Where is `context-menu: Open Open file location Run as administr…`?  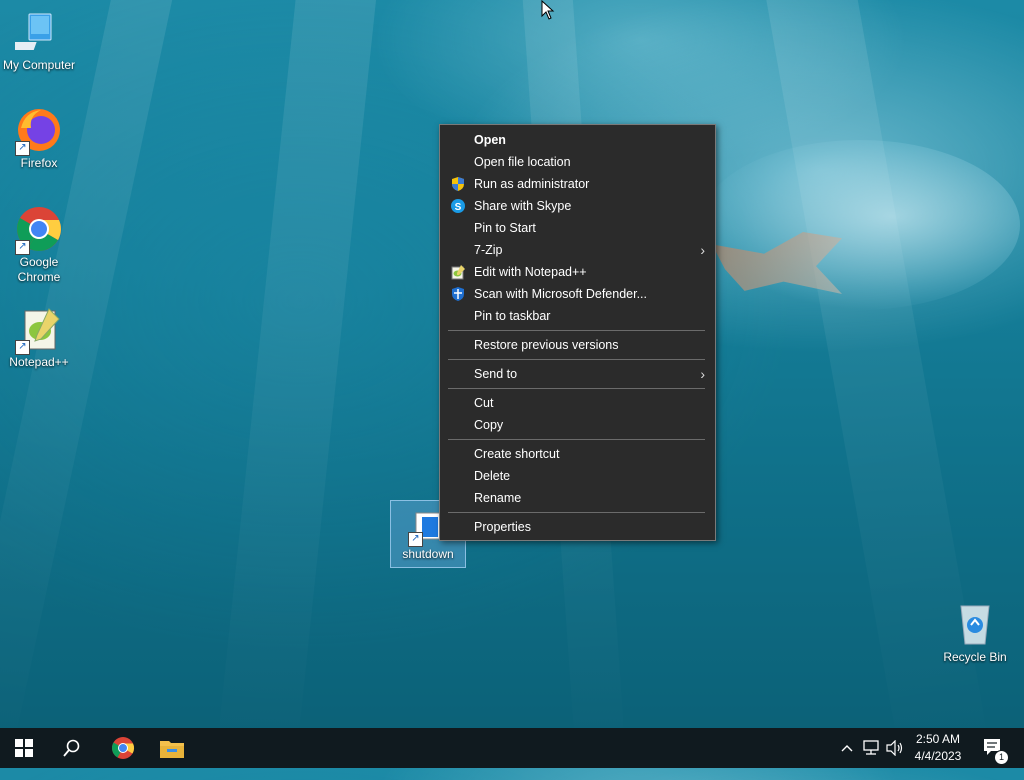 context-menu: Open Open file location Run as administr… is located at coordinates (577, 332).